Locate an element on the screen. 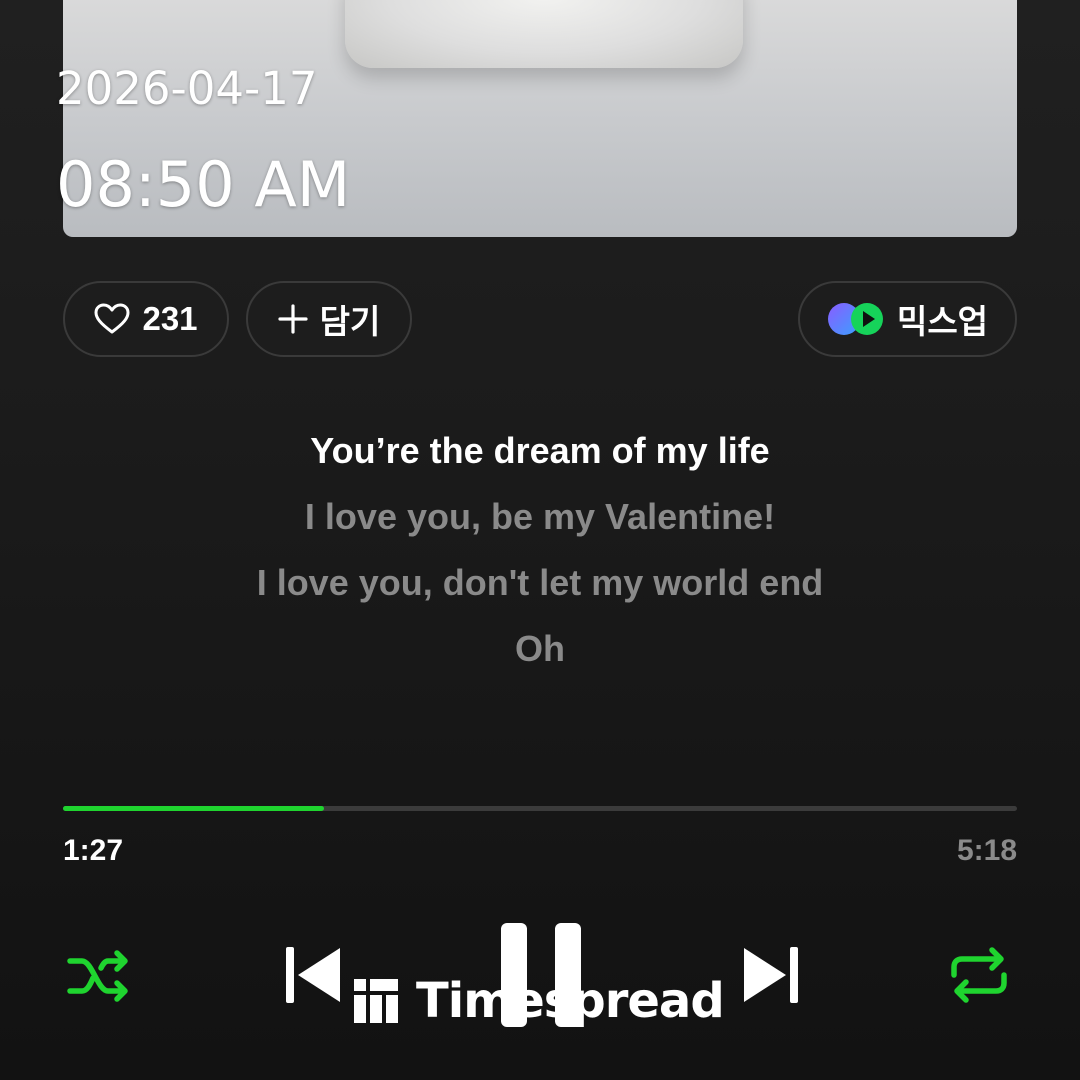 This screenshot has height=1080, width=1080. elapsed-time: 1:27 is located at coordinates (93, 850).